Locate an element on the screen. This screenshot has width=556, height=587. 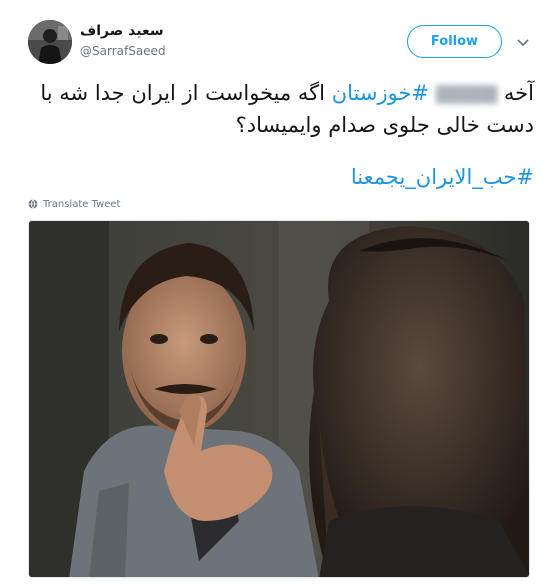
follow-button: Follow is located at coordinates (454, 41).